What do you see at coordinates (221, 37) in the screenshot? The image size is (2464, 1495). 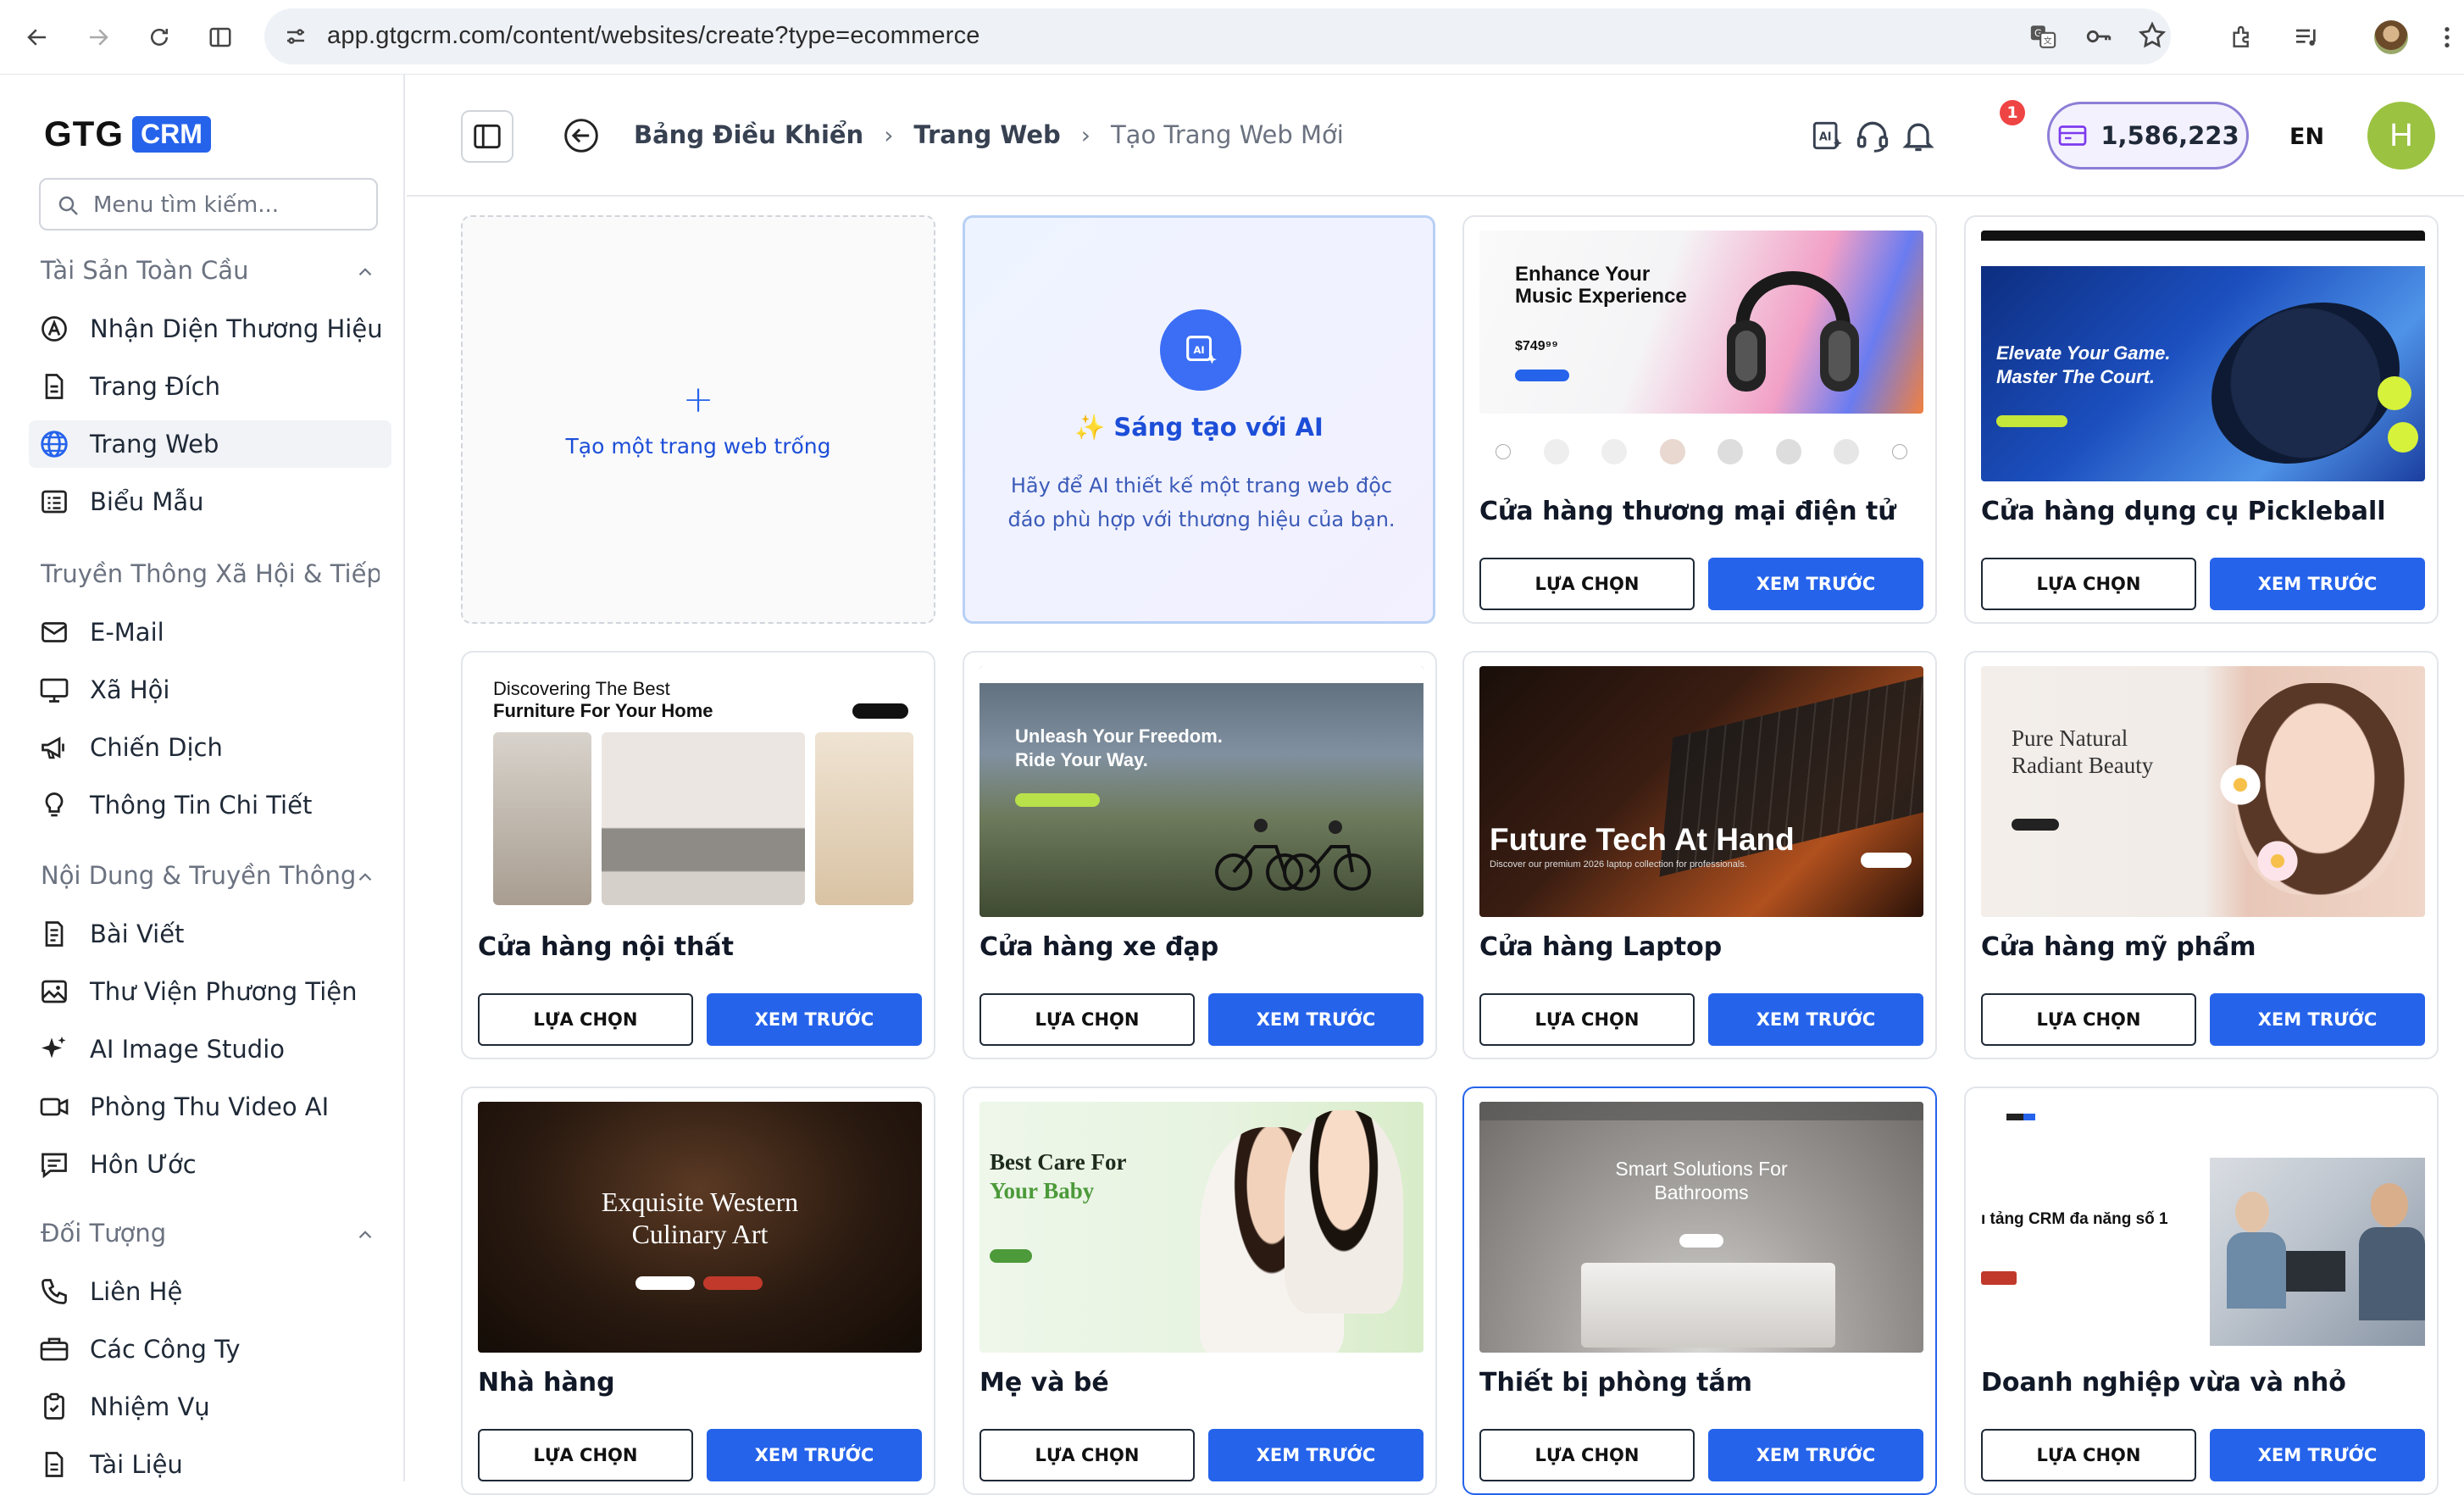 I see `sidepanel-icon` at bounding box center [221, 37].